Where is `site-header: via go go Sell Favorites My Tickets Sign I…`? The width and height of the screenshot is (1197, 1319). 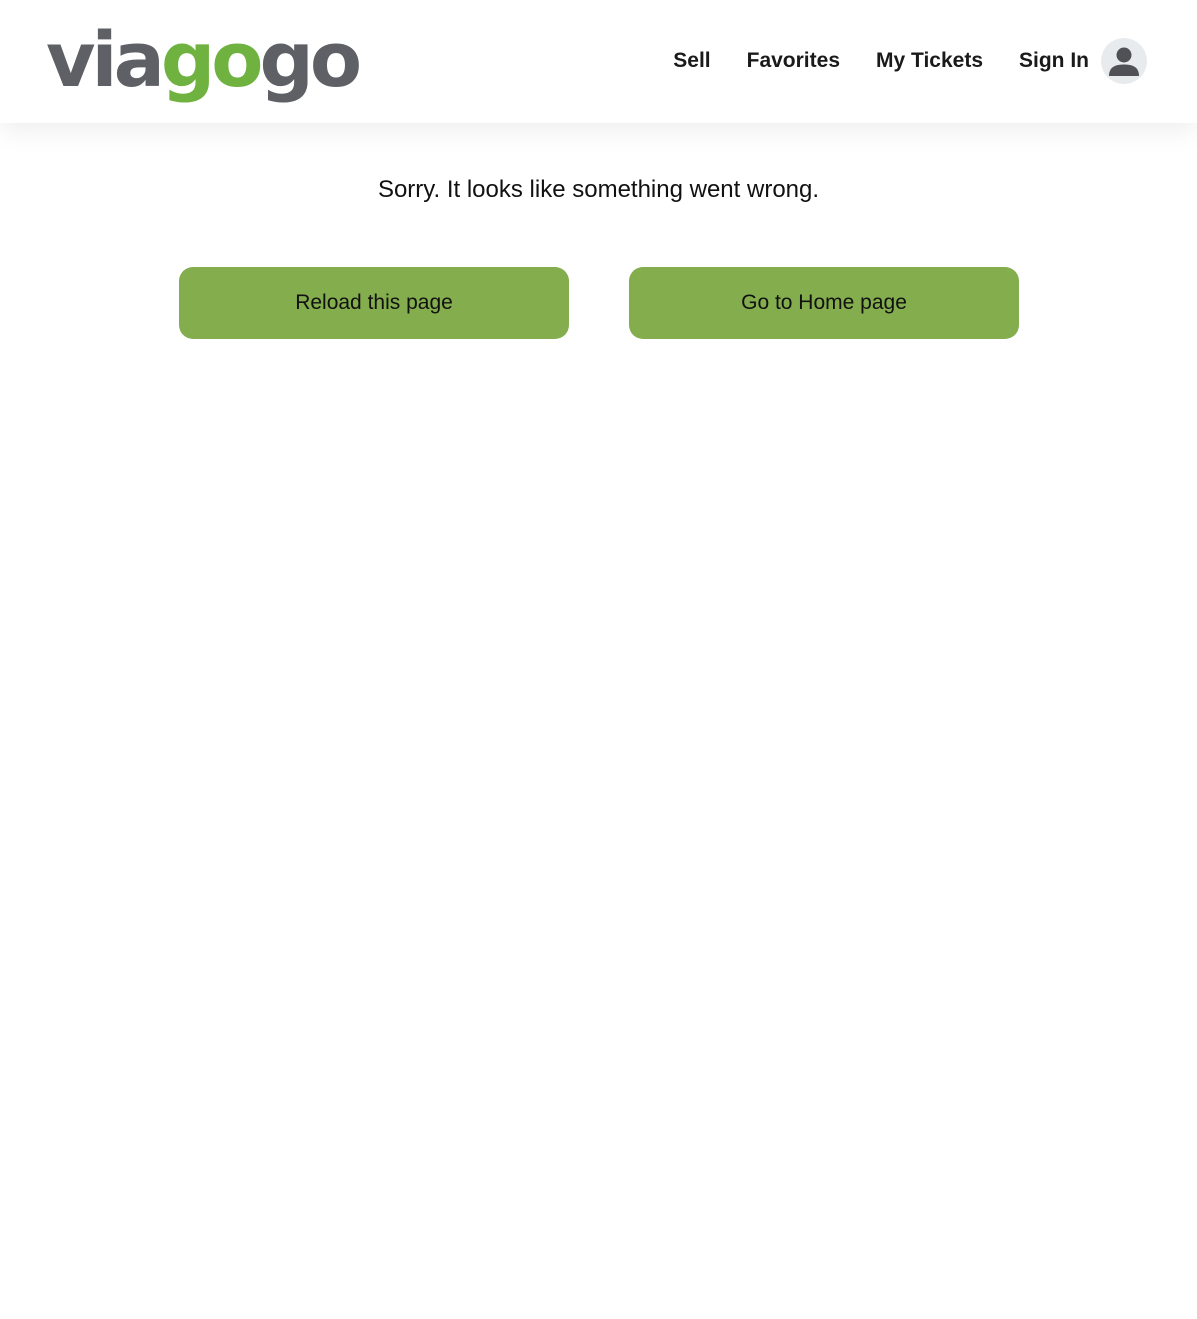 site-header: via go go Sell Favorites My Tickets Sign I… is located at coordinates (598, 61).